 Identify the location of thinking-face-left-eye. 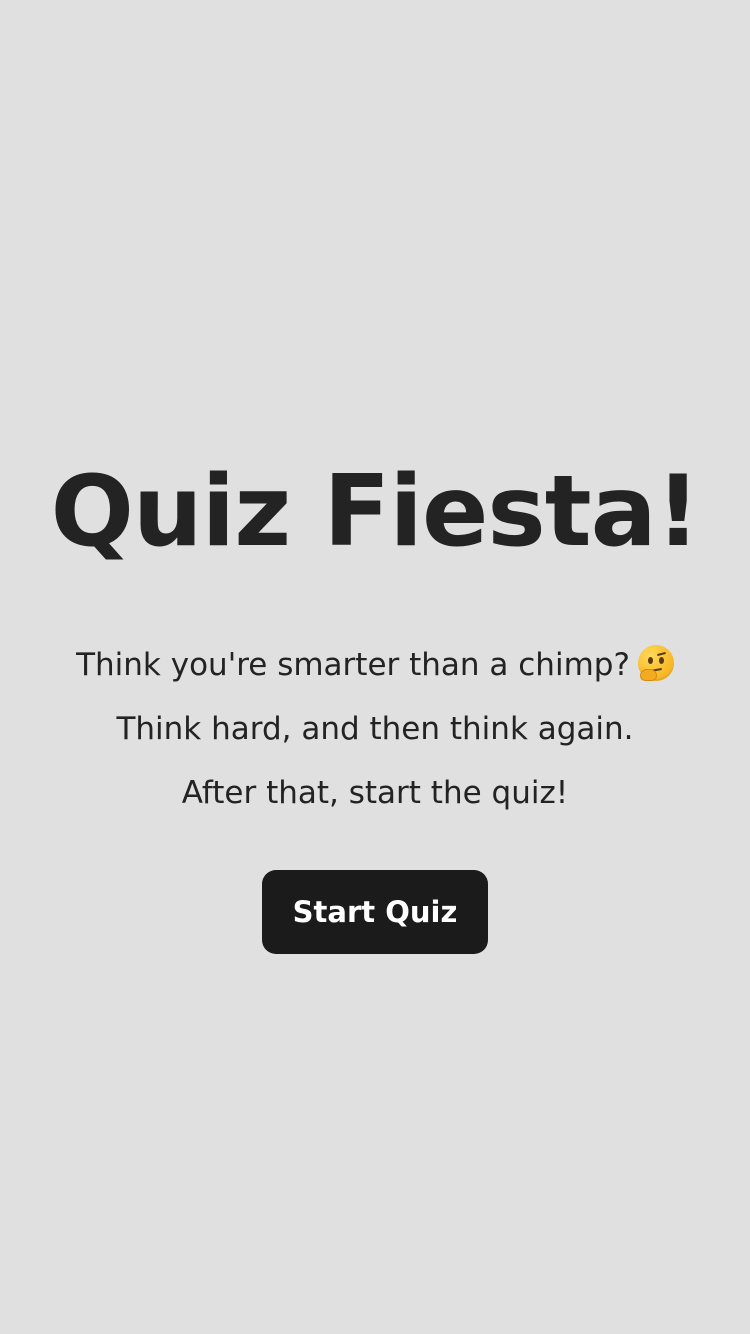
(650, 660).